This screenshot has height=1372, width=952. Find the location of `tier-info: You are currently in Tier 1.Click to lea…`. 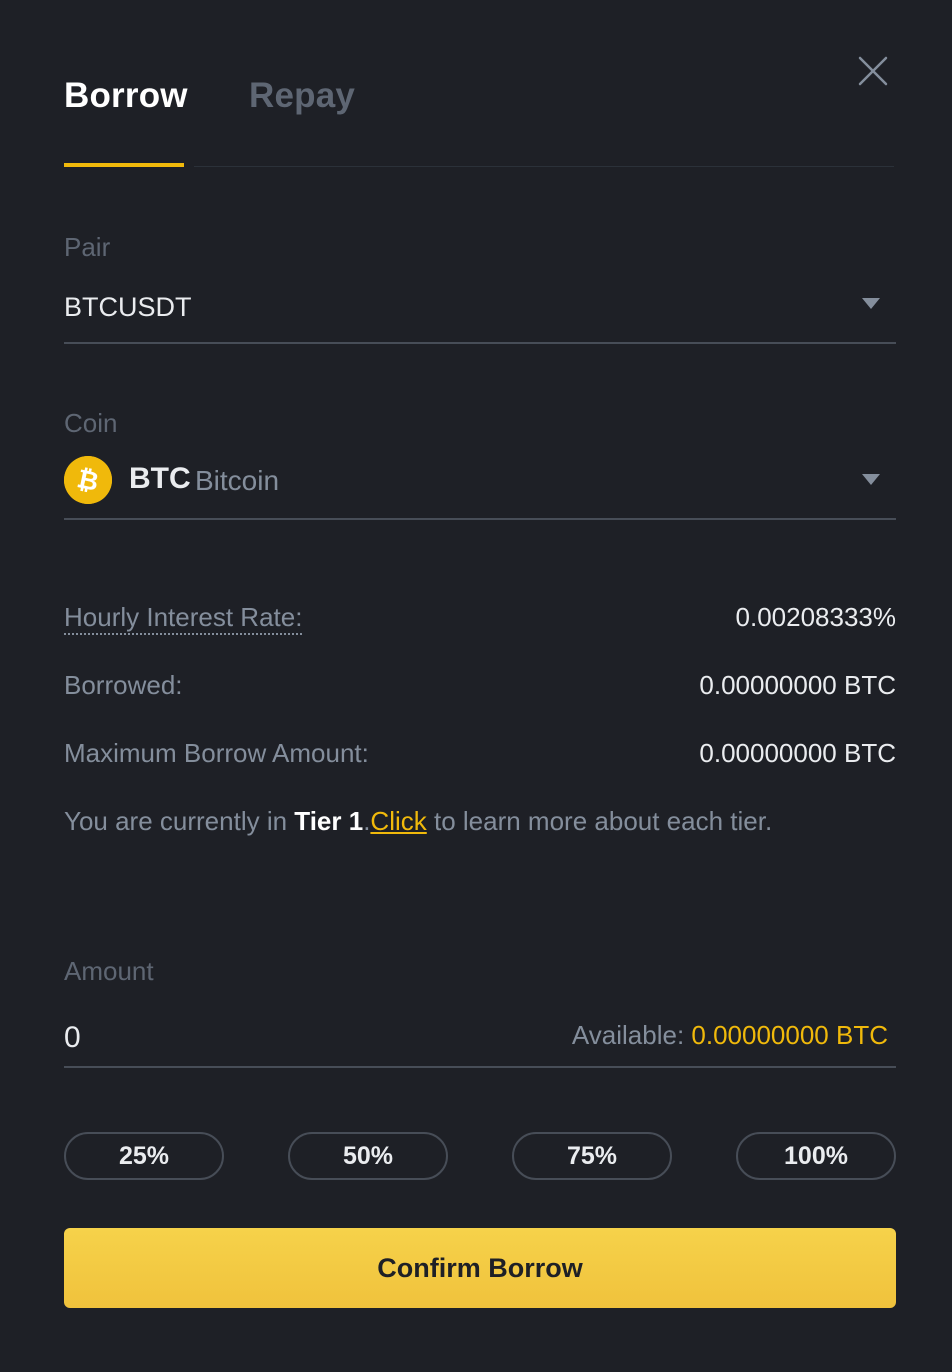

tier-info: You are currently in Tier 1.Click to lea… is located at coordinates (418, 821).